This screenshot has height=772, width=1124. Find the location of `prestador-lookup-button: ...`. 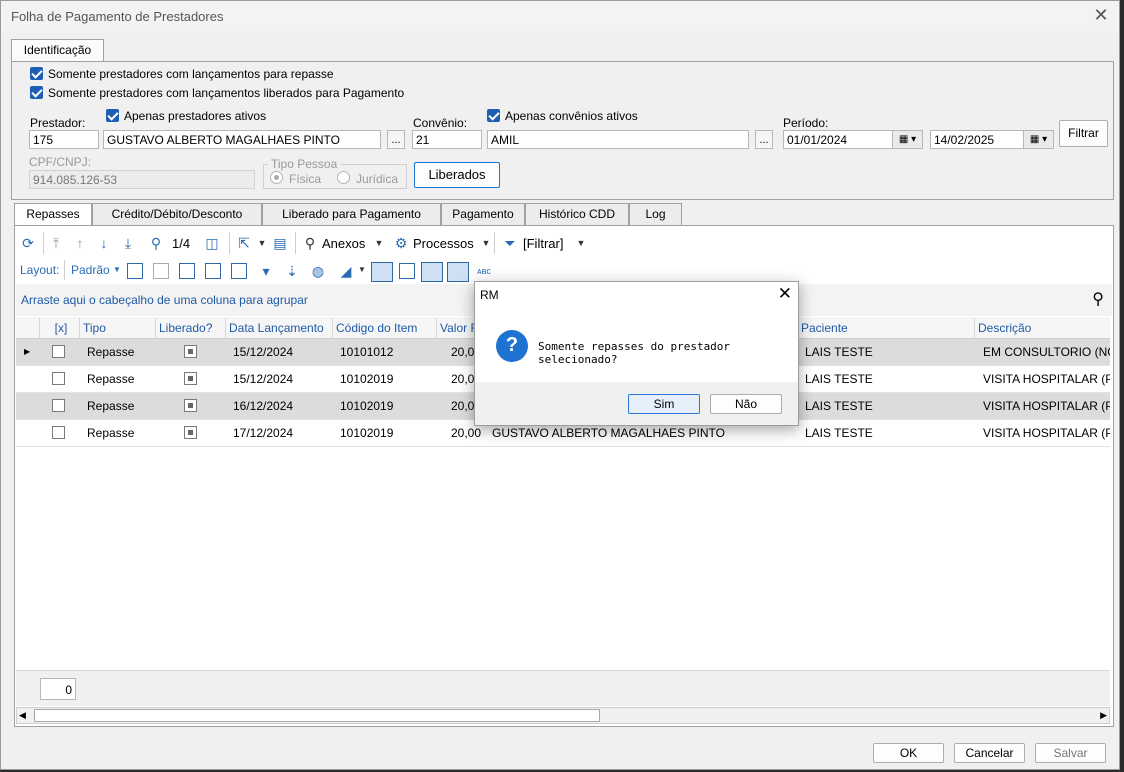

prestador-lookup-button: ... is located at coordinates (396, 139).